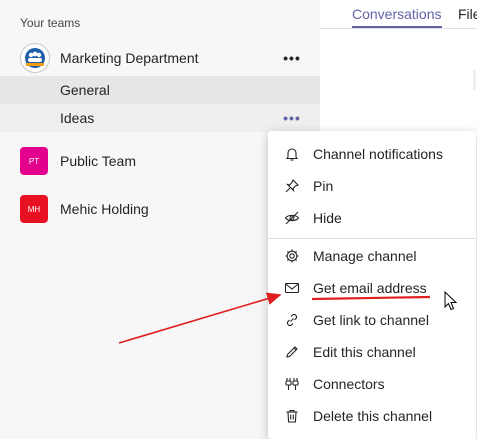  Describe the element at coordinates (104, 209) in the screenshot. I see `team-name: Mehic Holding` at that location.